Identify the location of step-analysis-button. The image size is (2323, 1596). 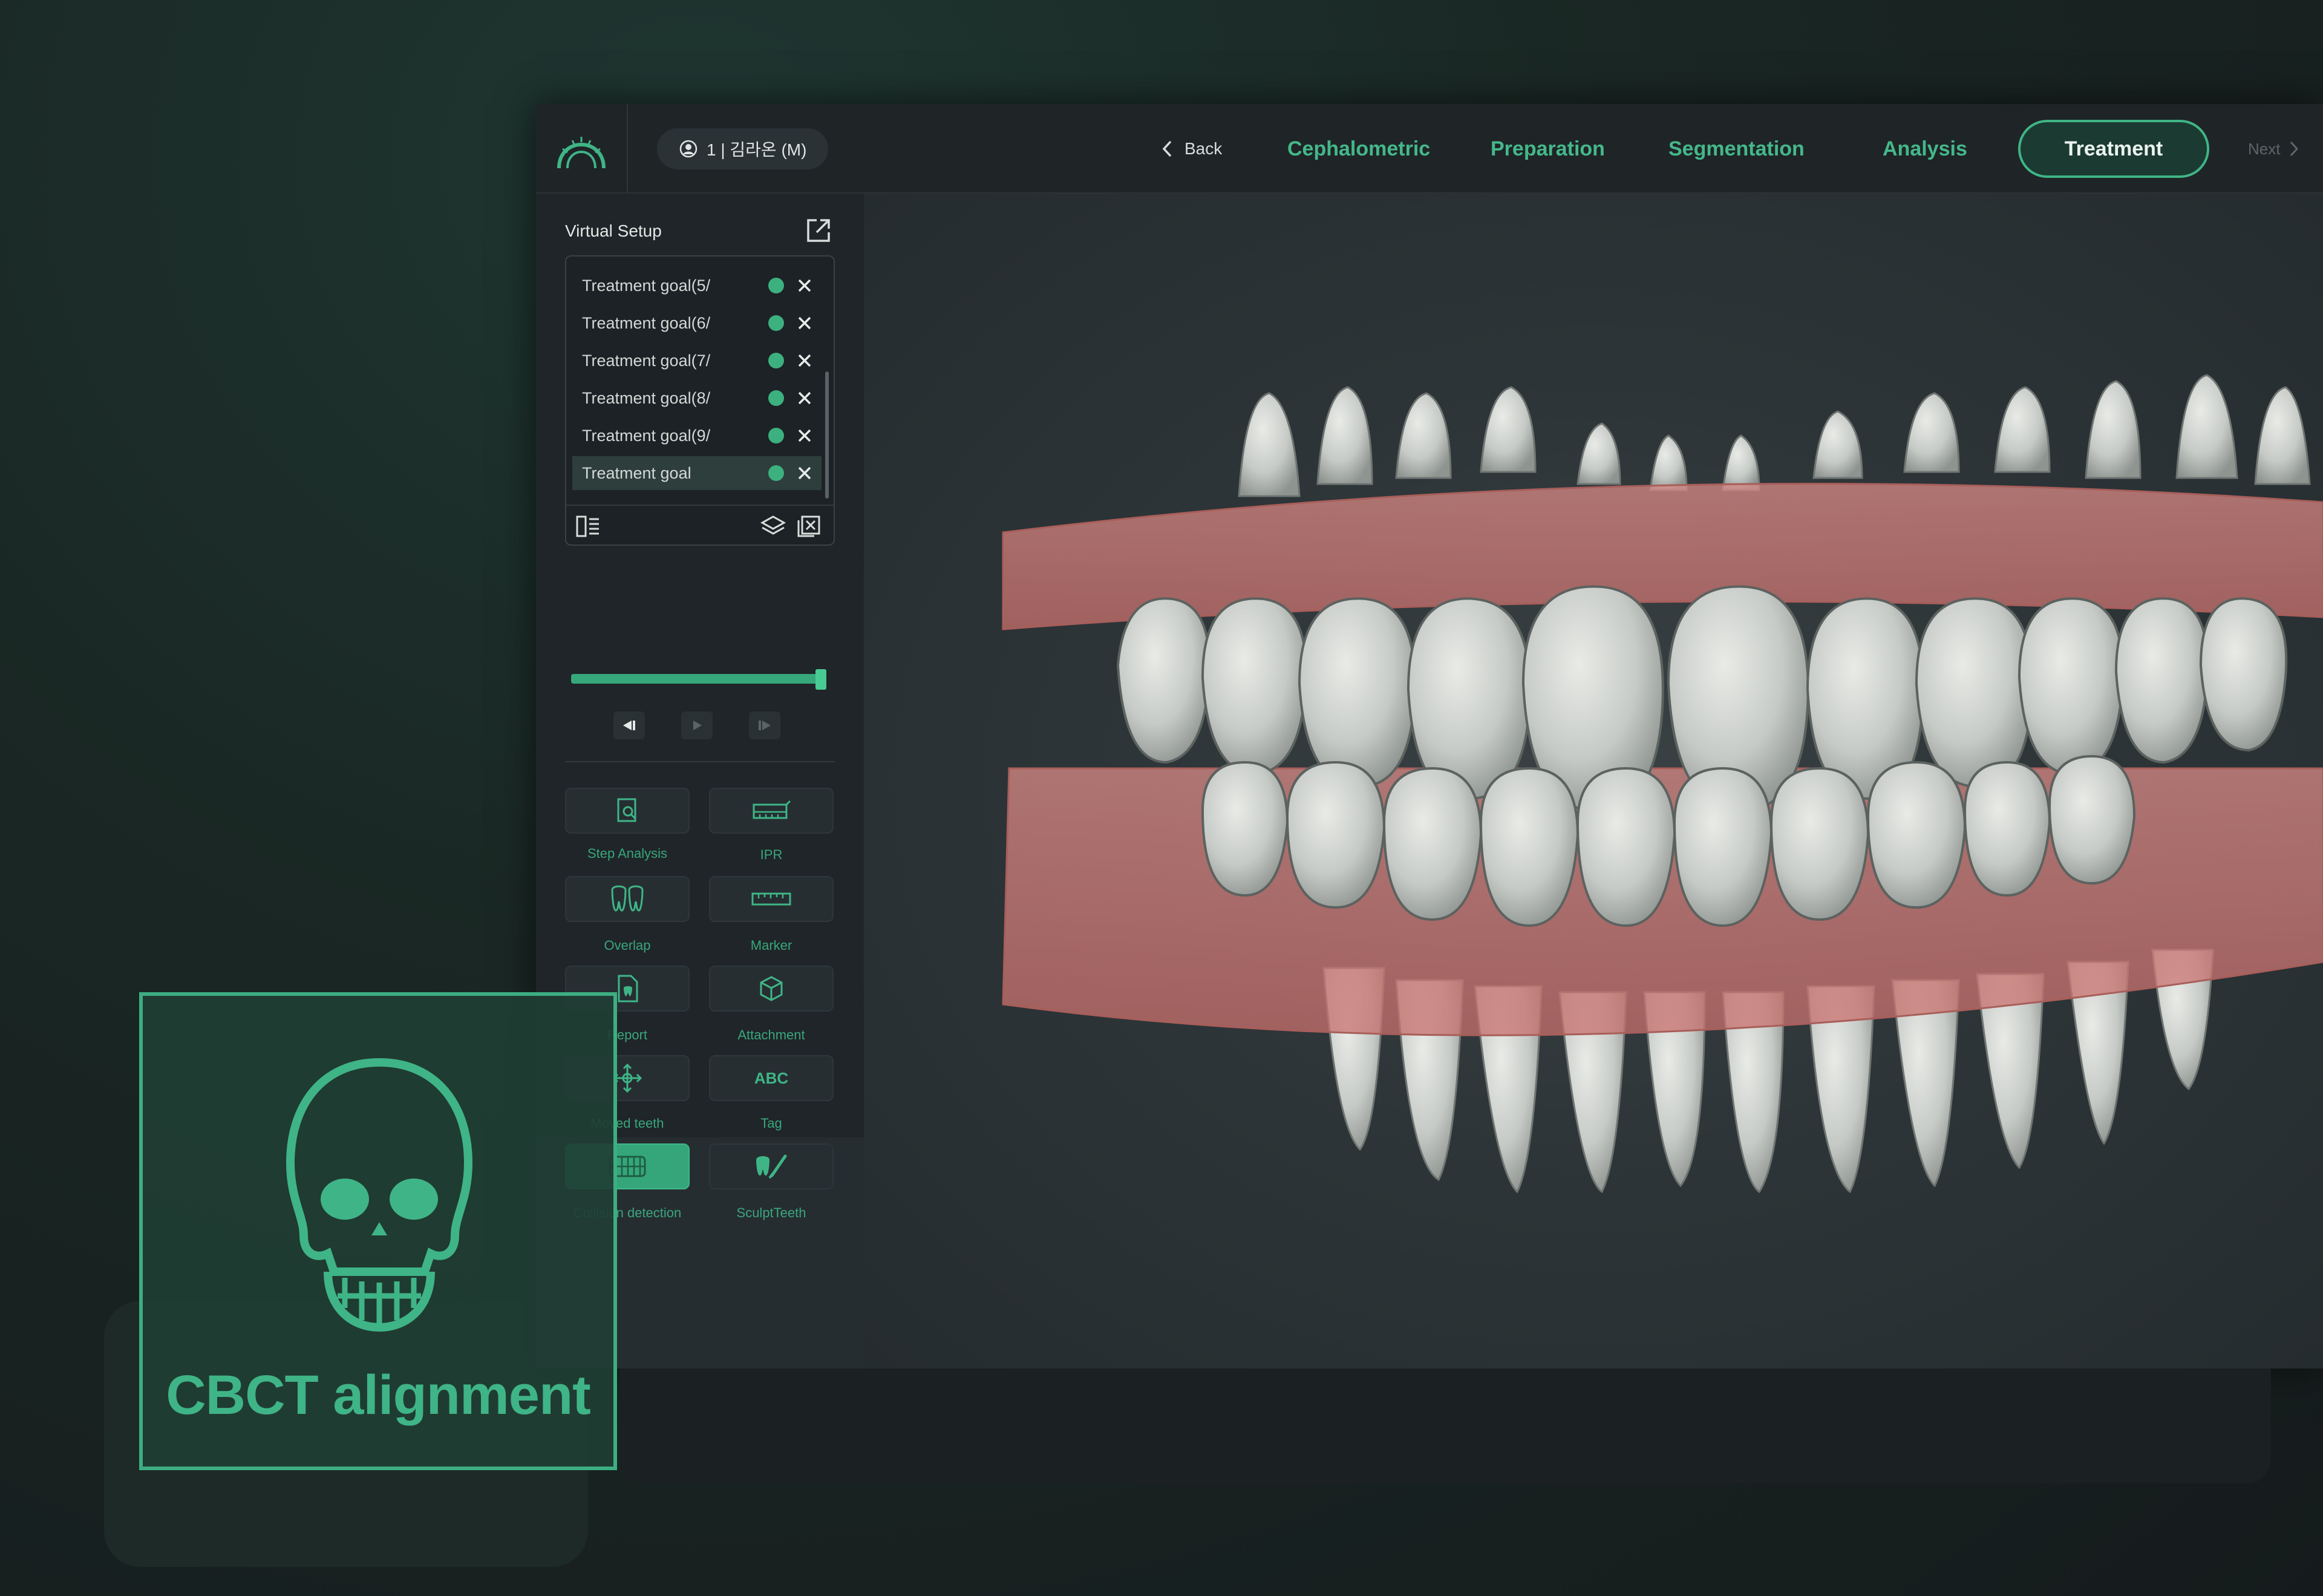
(627, 811).